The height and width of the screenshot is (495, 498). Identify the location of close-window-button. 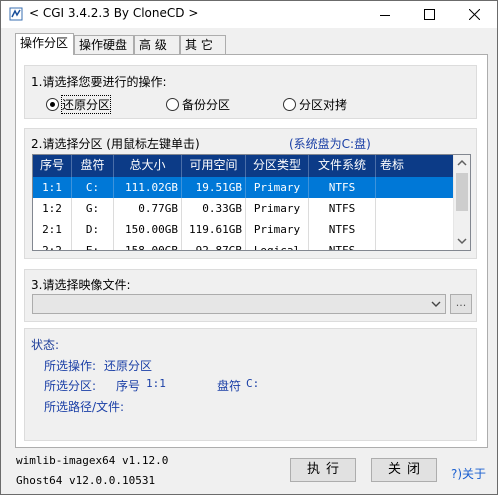
(474, 14).